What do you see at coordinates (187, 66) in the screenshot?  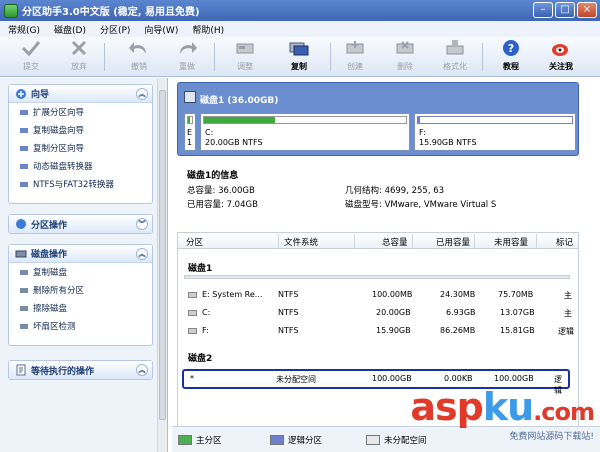 I see `redo-label: 重做` at bounding box center [187, 66].